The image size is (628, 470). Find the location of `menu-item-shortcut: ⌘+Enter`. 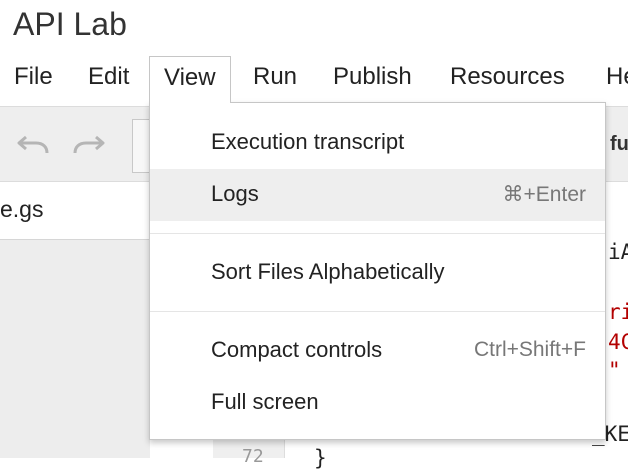

menu-item-shortcut: ⌘+Enter is located at coordinates (544, 194).